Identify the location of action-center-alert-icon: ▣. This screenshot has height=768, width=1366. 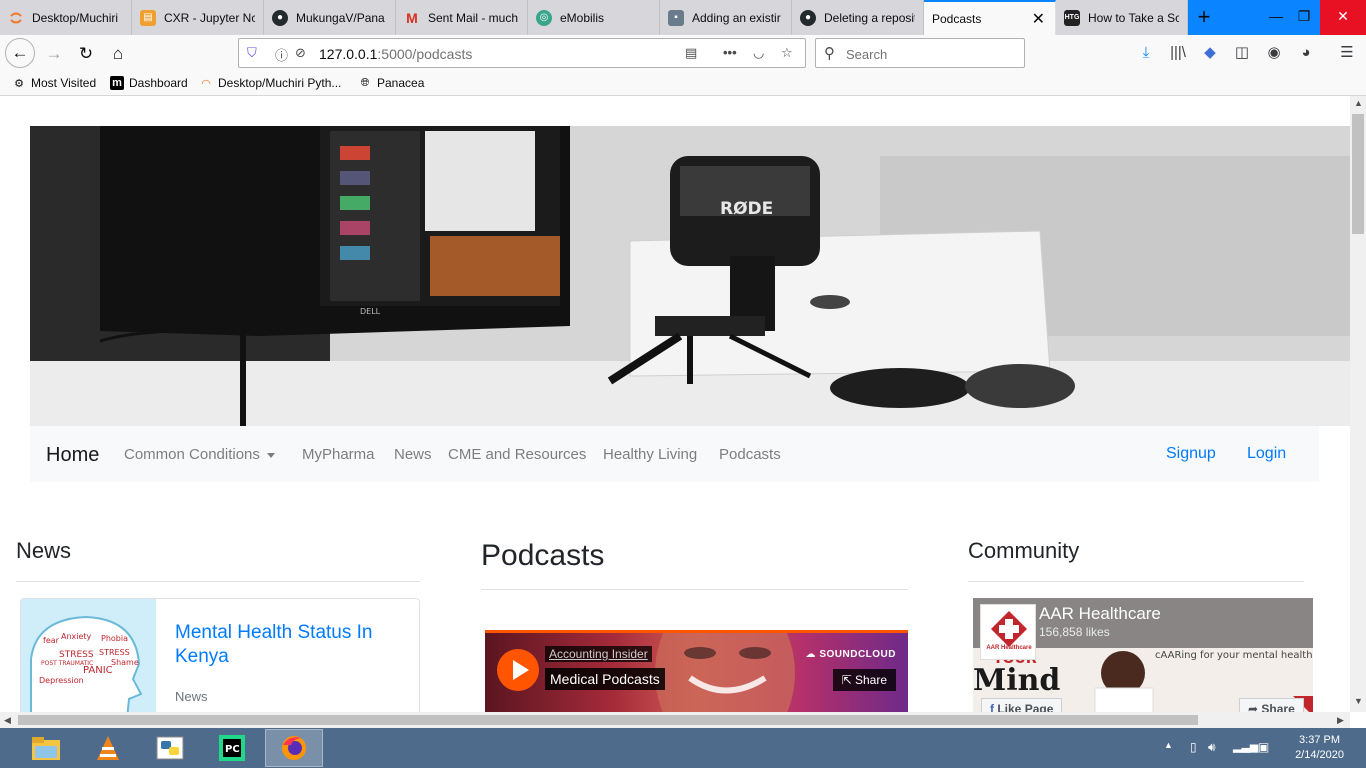
(1263, 747).